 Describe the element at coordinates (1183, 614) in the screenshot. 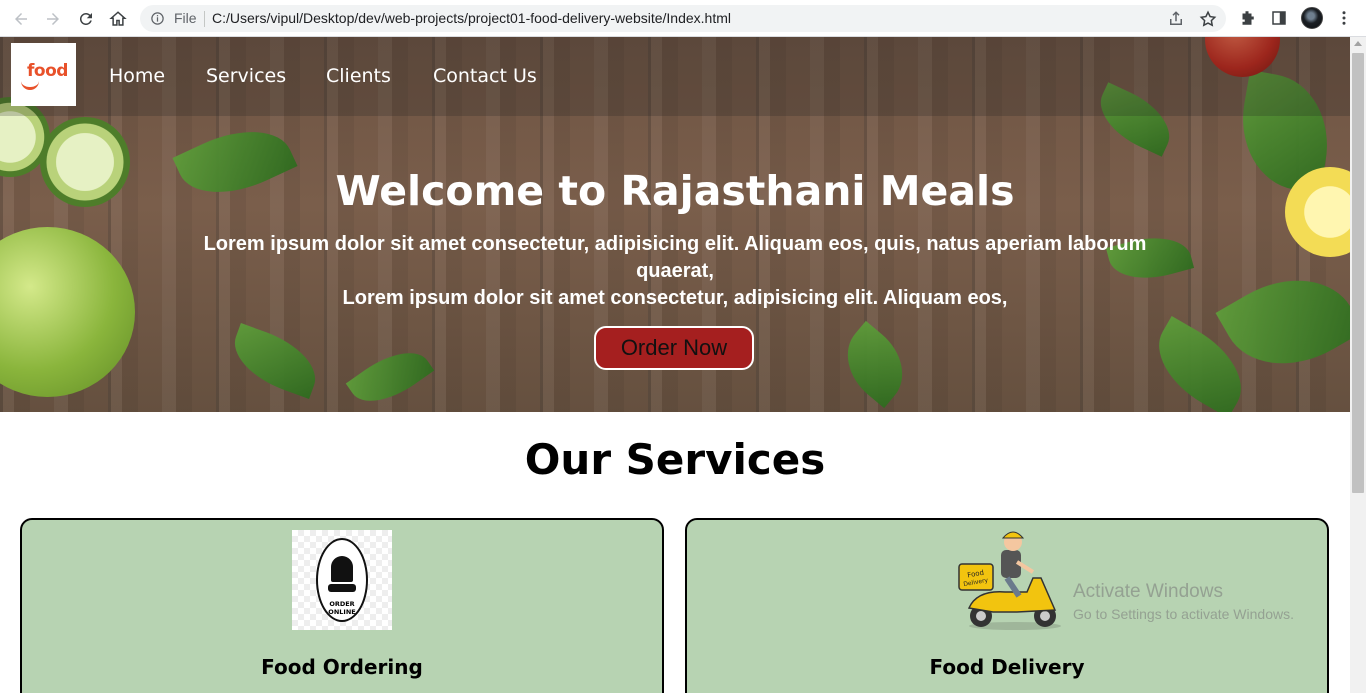

I see `watermark-subtitle: Go to Settings to activate Windows.` at that location.